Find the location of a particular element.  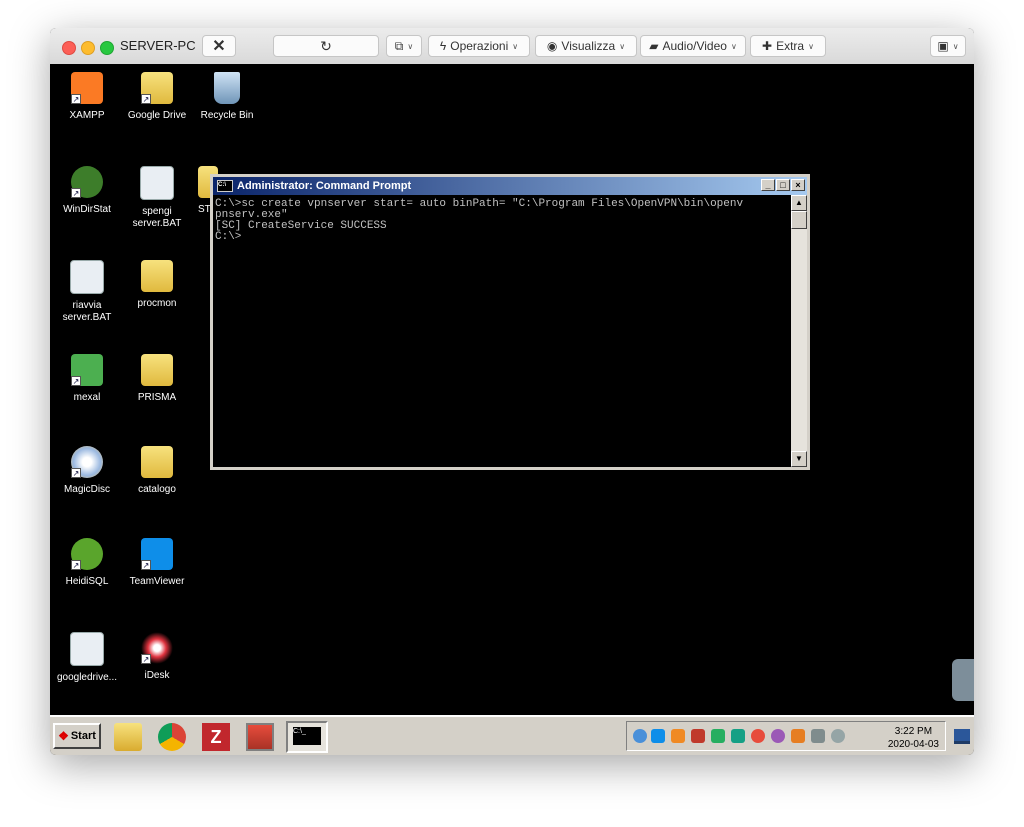

windows-logo-icon: ❖ is located at coordinates (63, 736).